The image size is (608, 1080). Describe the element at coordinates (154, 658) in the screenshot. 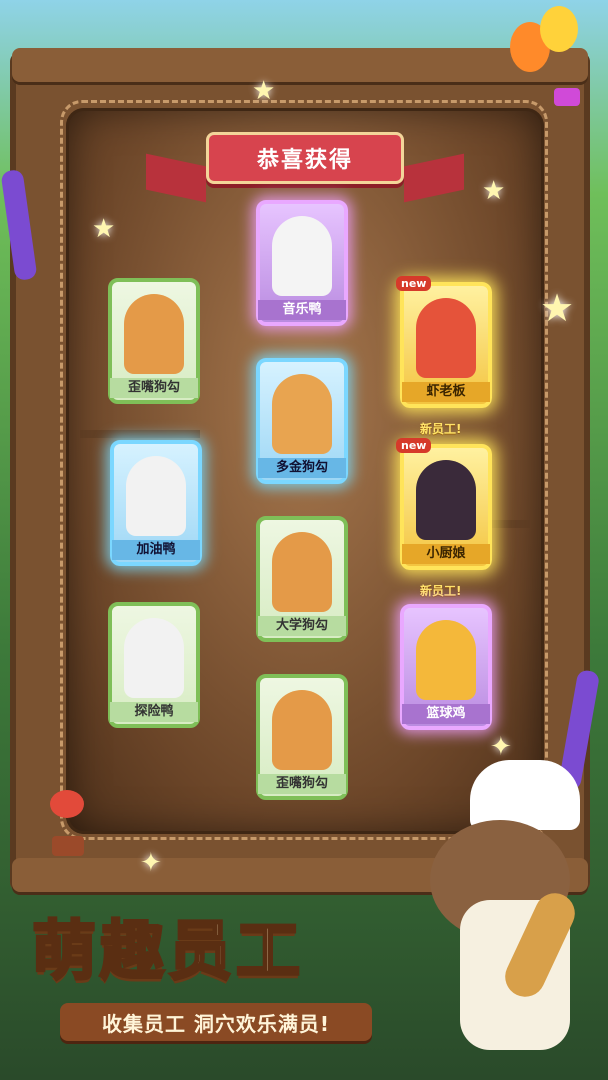

I see `explorer-duck-portrait` at that location.